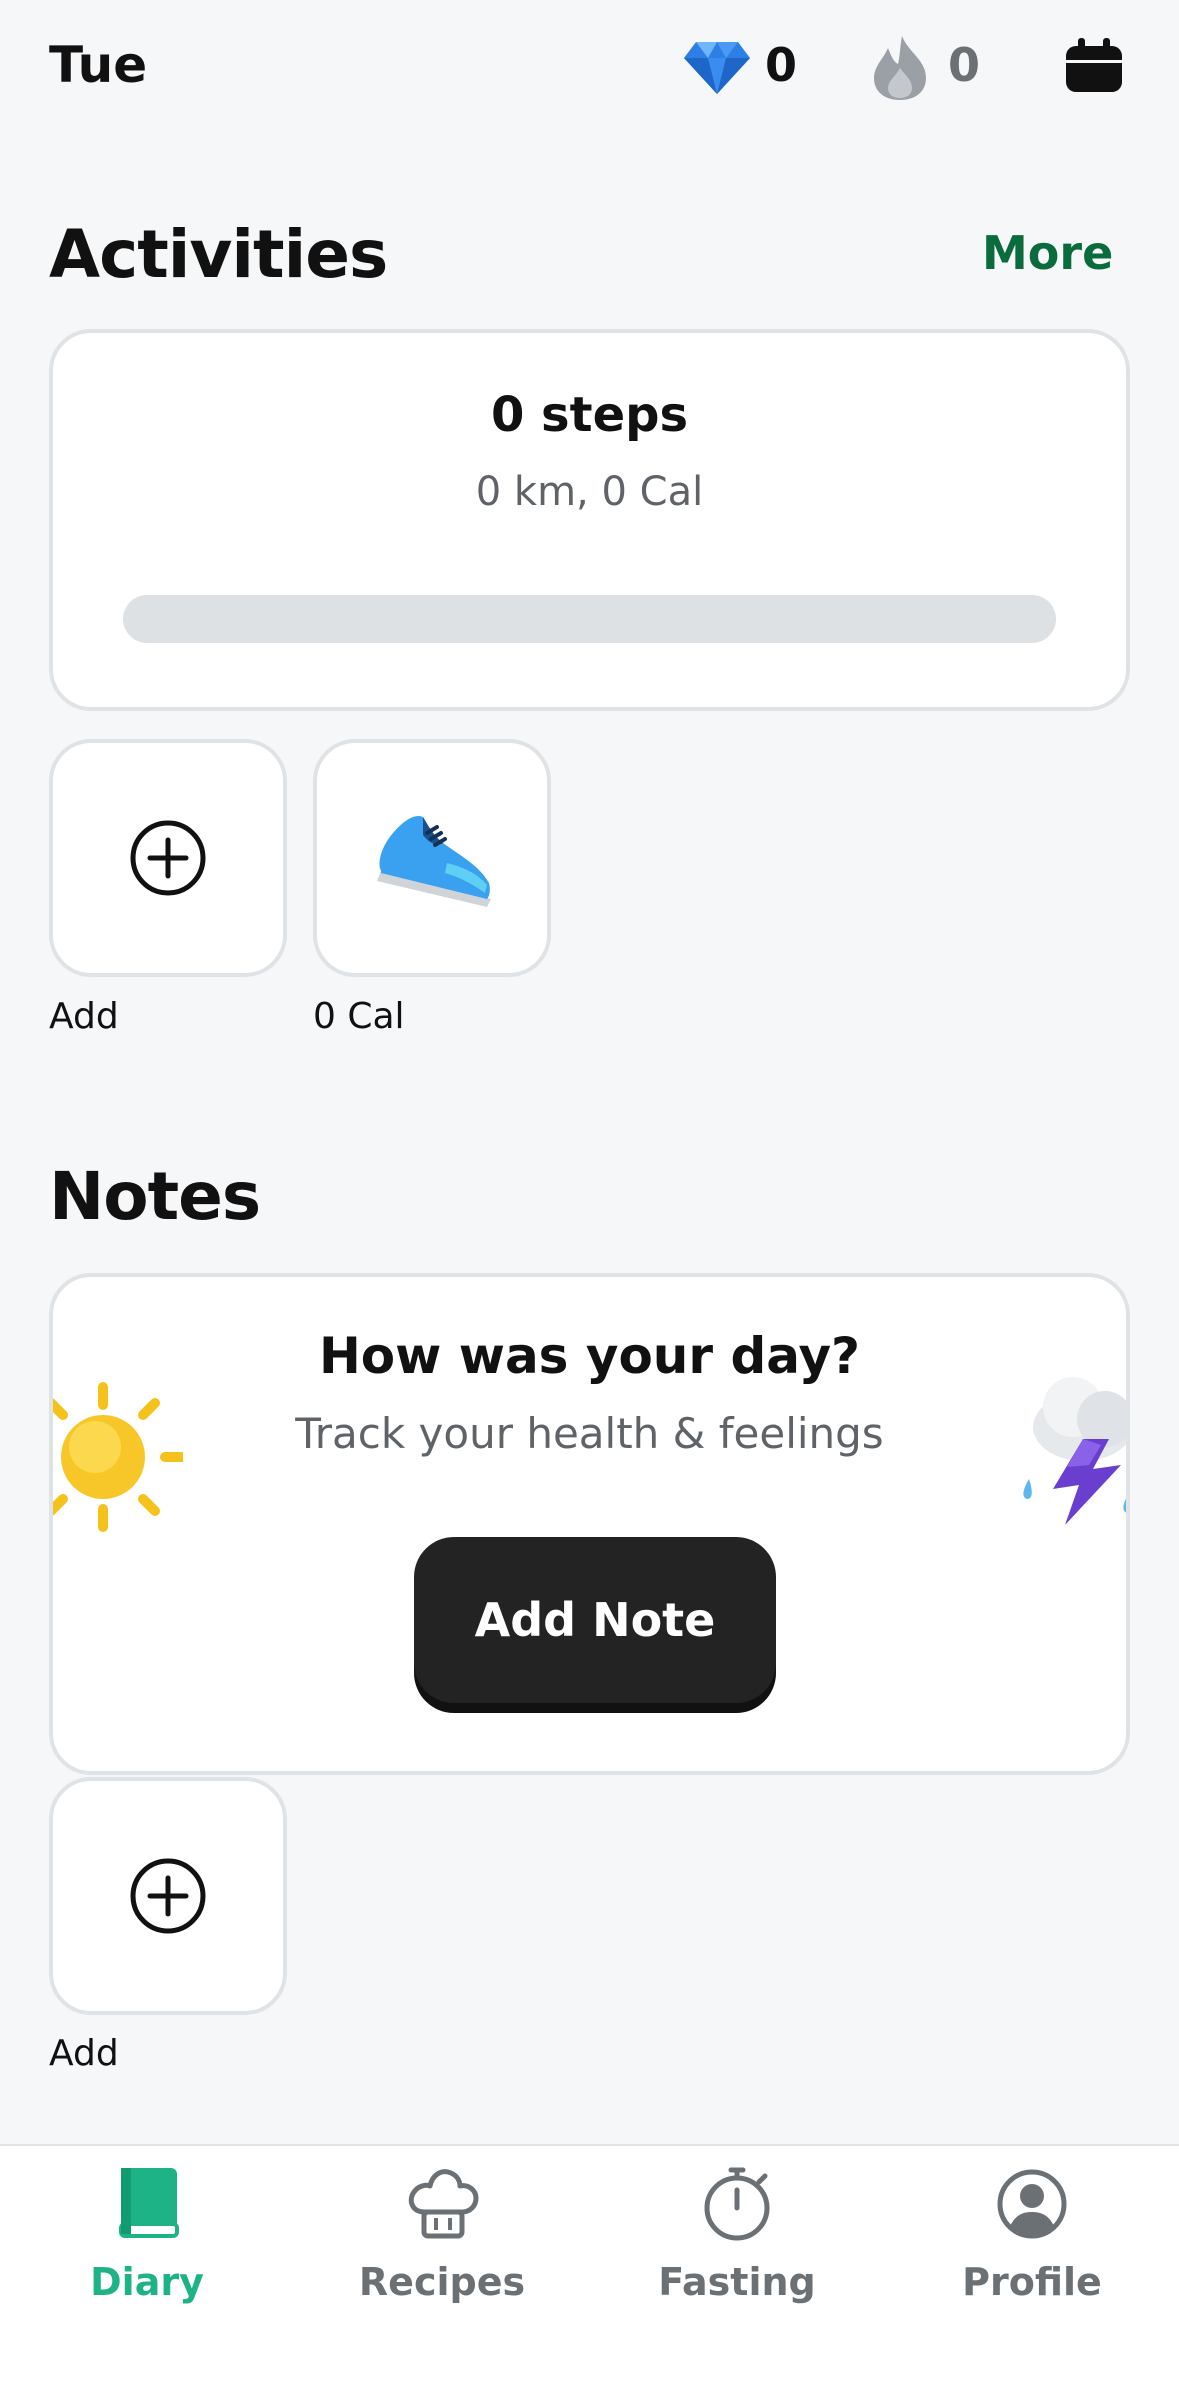 The width and height of the screenshot is (1179, 2396). I want to click on add-note-tile, so click(168, 1896).